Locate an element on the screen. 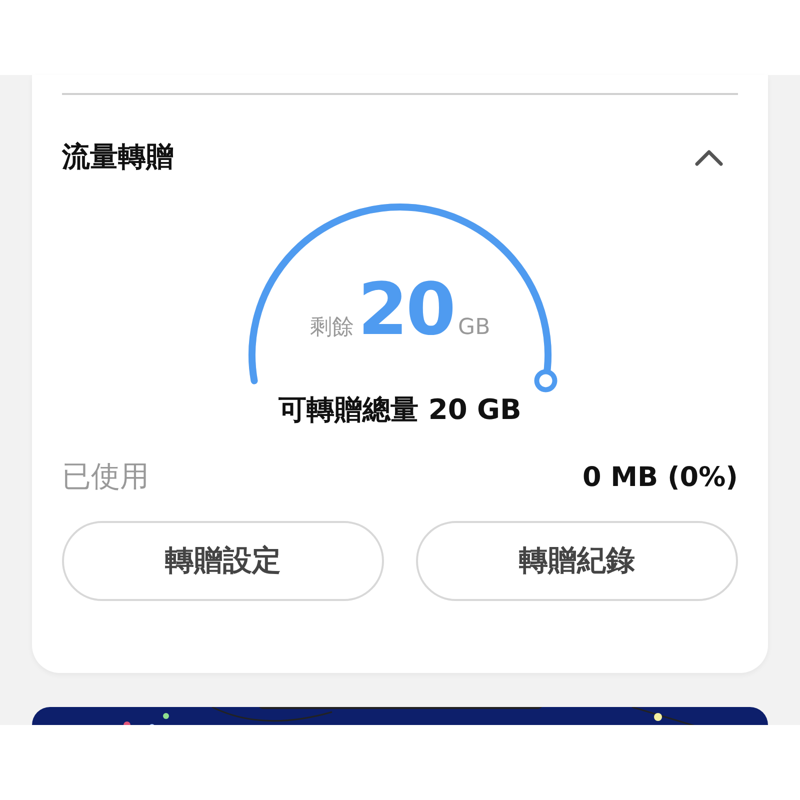 The width and height of the screenshot is (800, 800). section-title: 流量轉贈 is located at coordinates (118, 157).